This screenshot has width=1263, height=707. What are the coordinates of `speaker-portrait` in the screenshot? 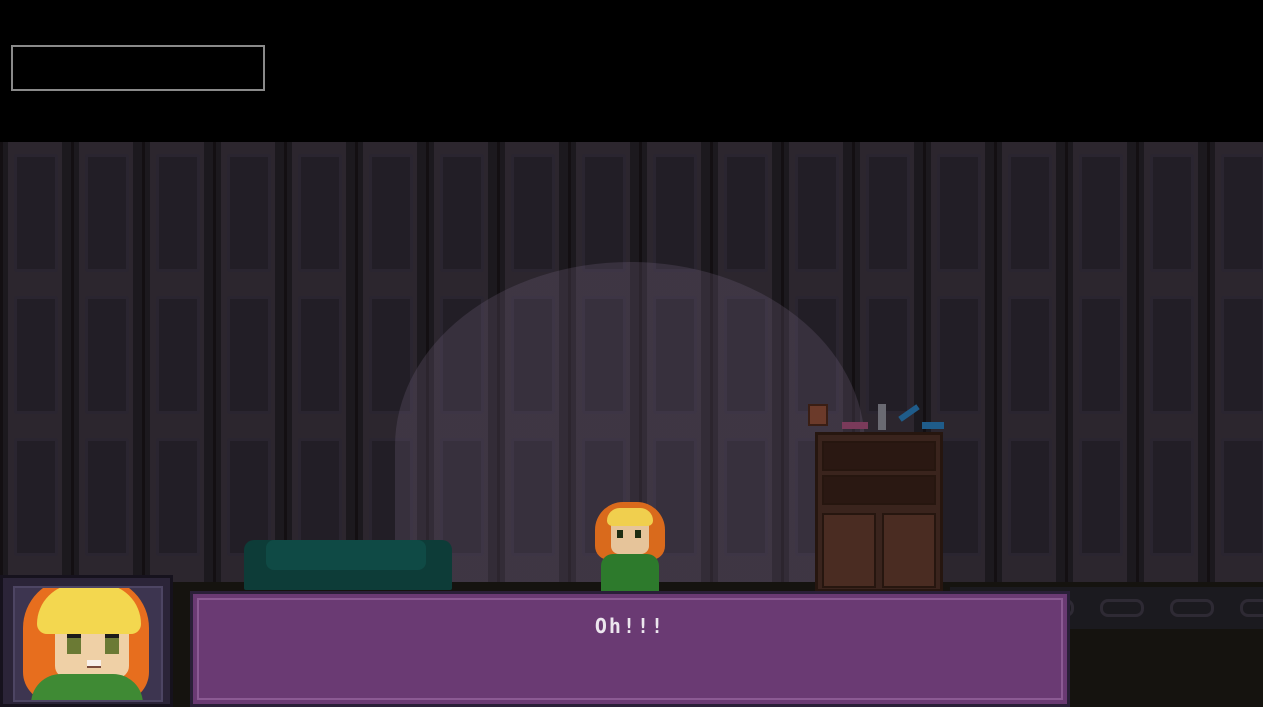 It's located at (86, 641).